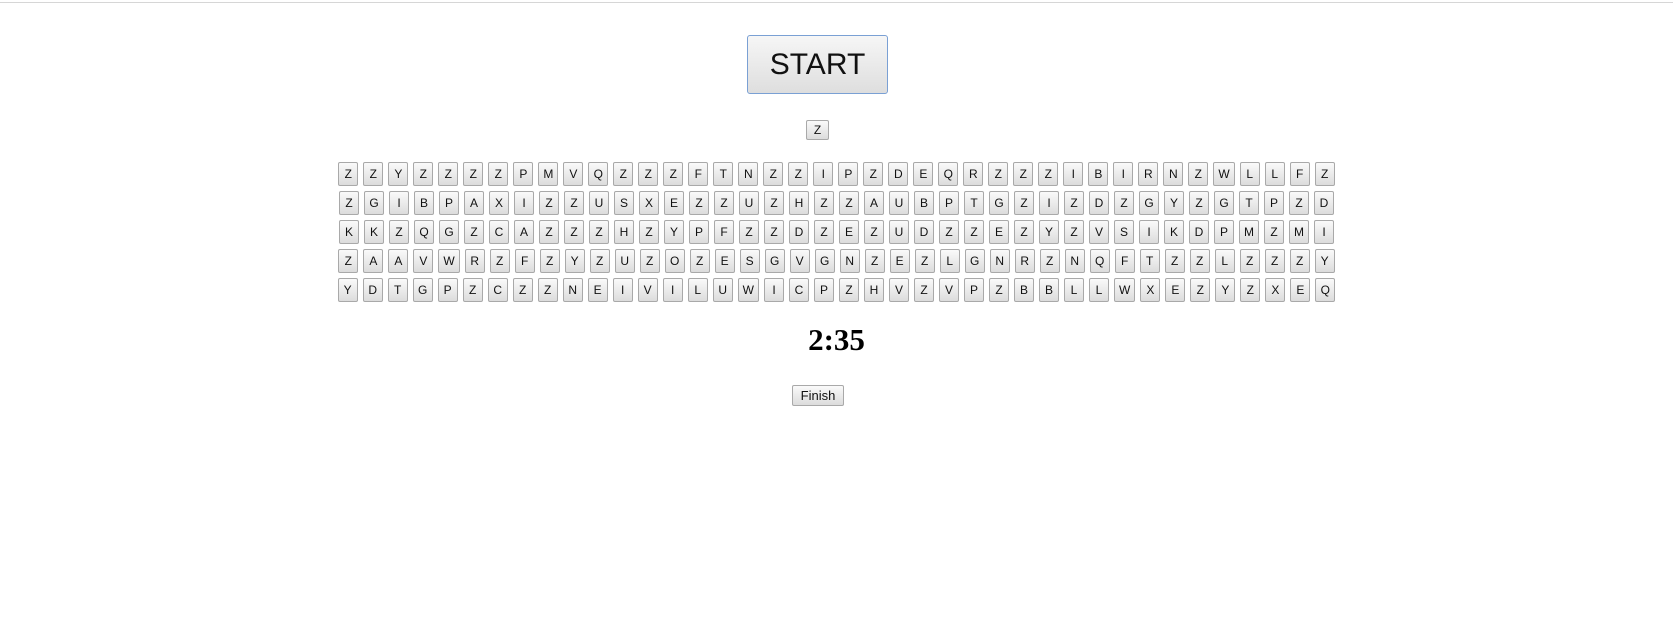 This screenshot has height=625, width=1673. What do you see at coordinates (817, 130) in the screenshot?
I see `target-letter-button: Z` at bounding box center [817, 130].